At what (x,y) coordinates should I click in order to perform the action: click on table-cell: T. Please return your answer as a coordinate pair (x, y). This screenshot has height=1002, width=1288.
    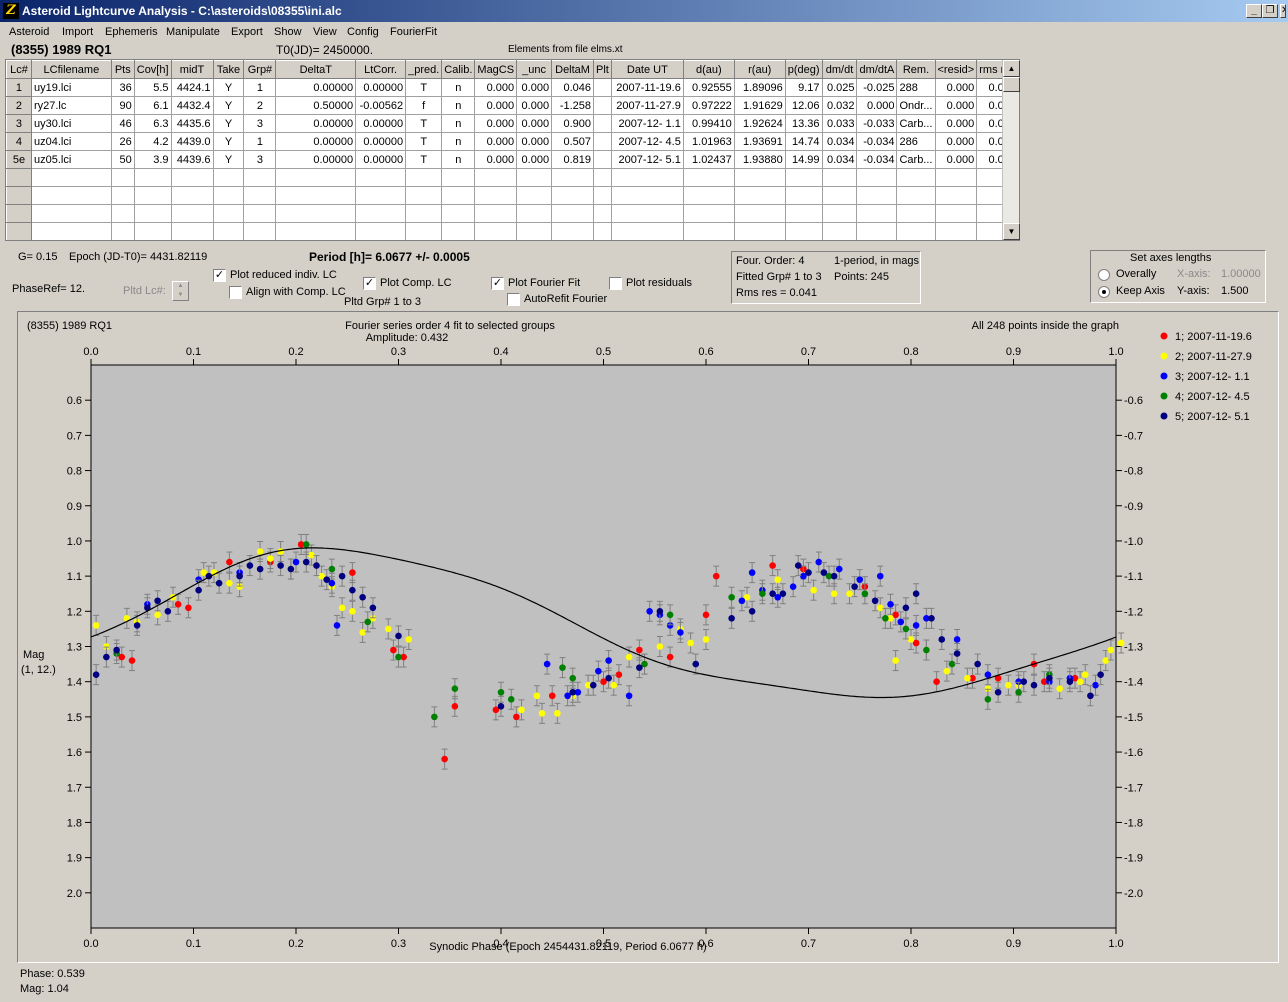
    Looking at the image, I should click on (424, 141).